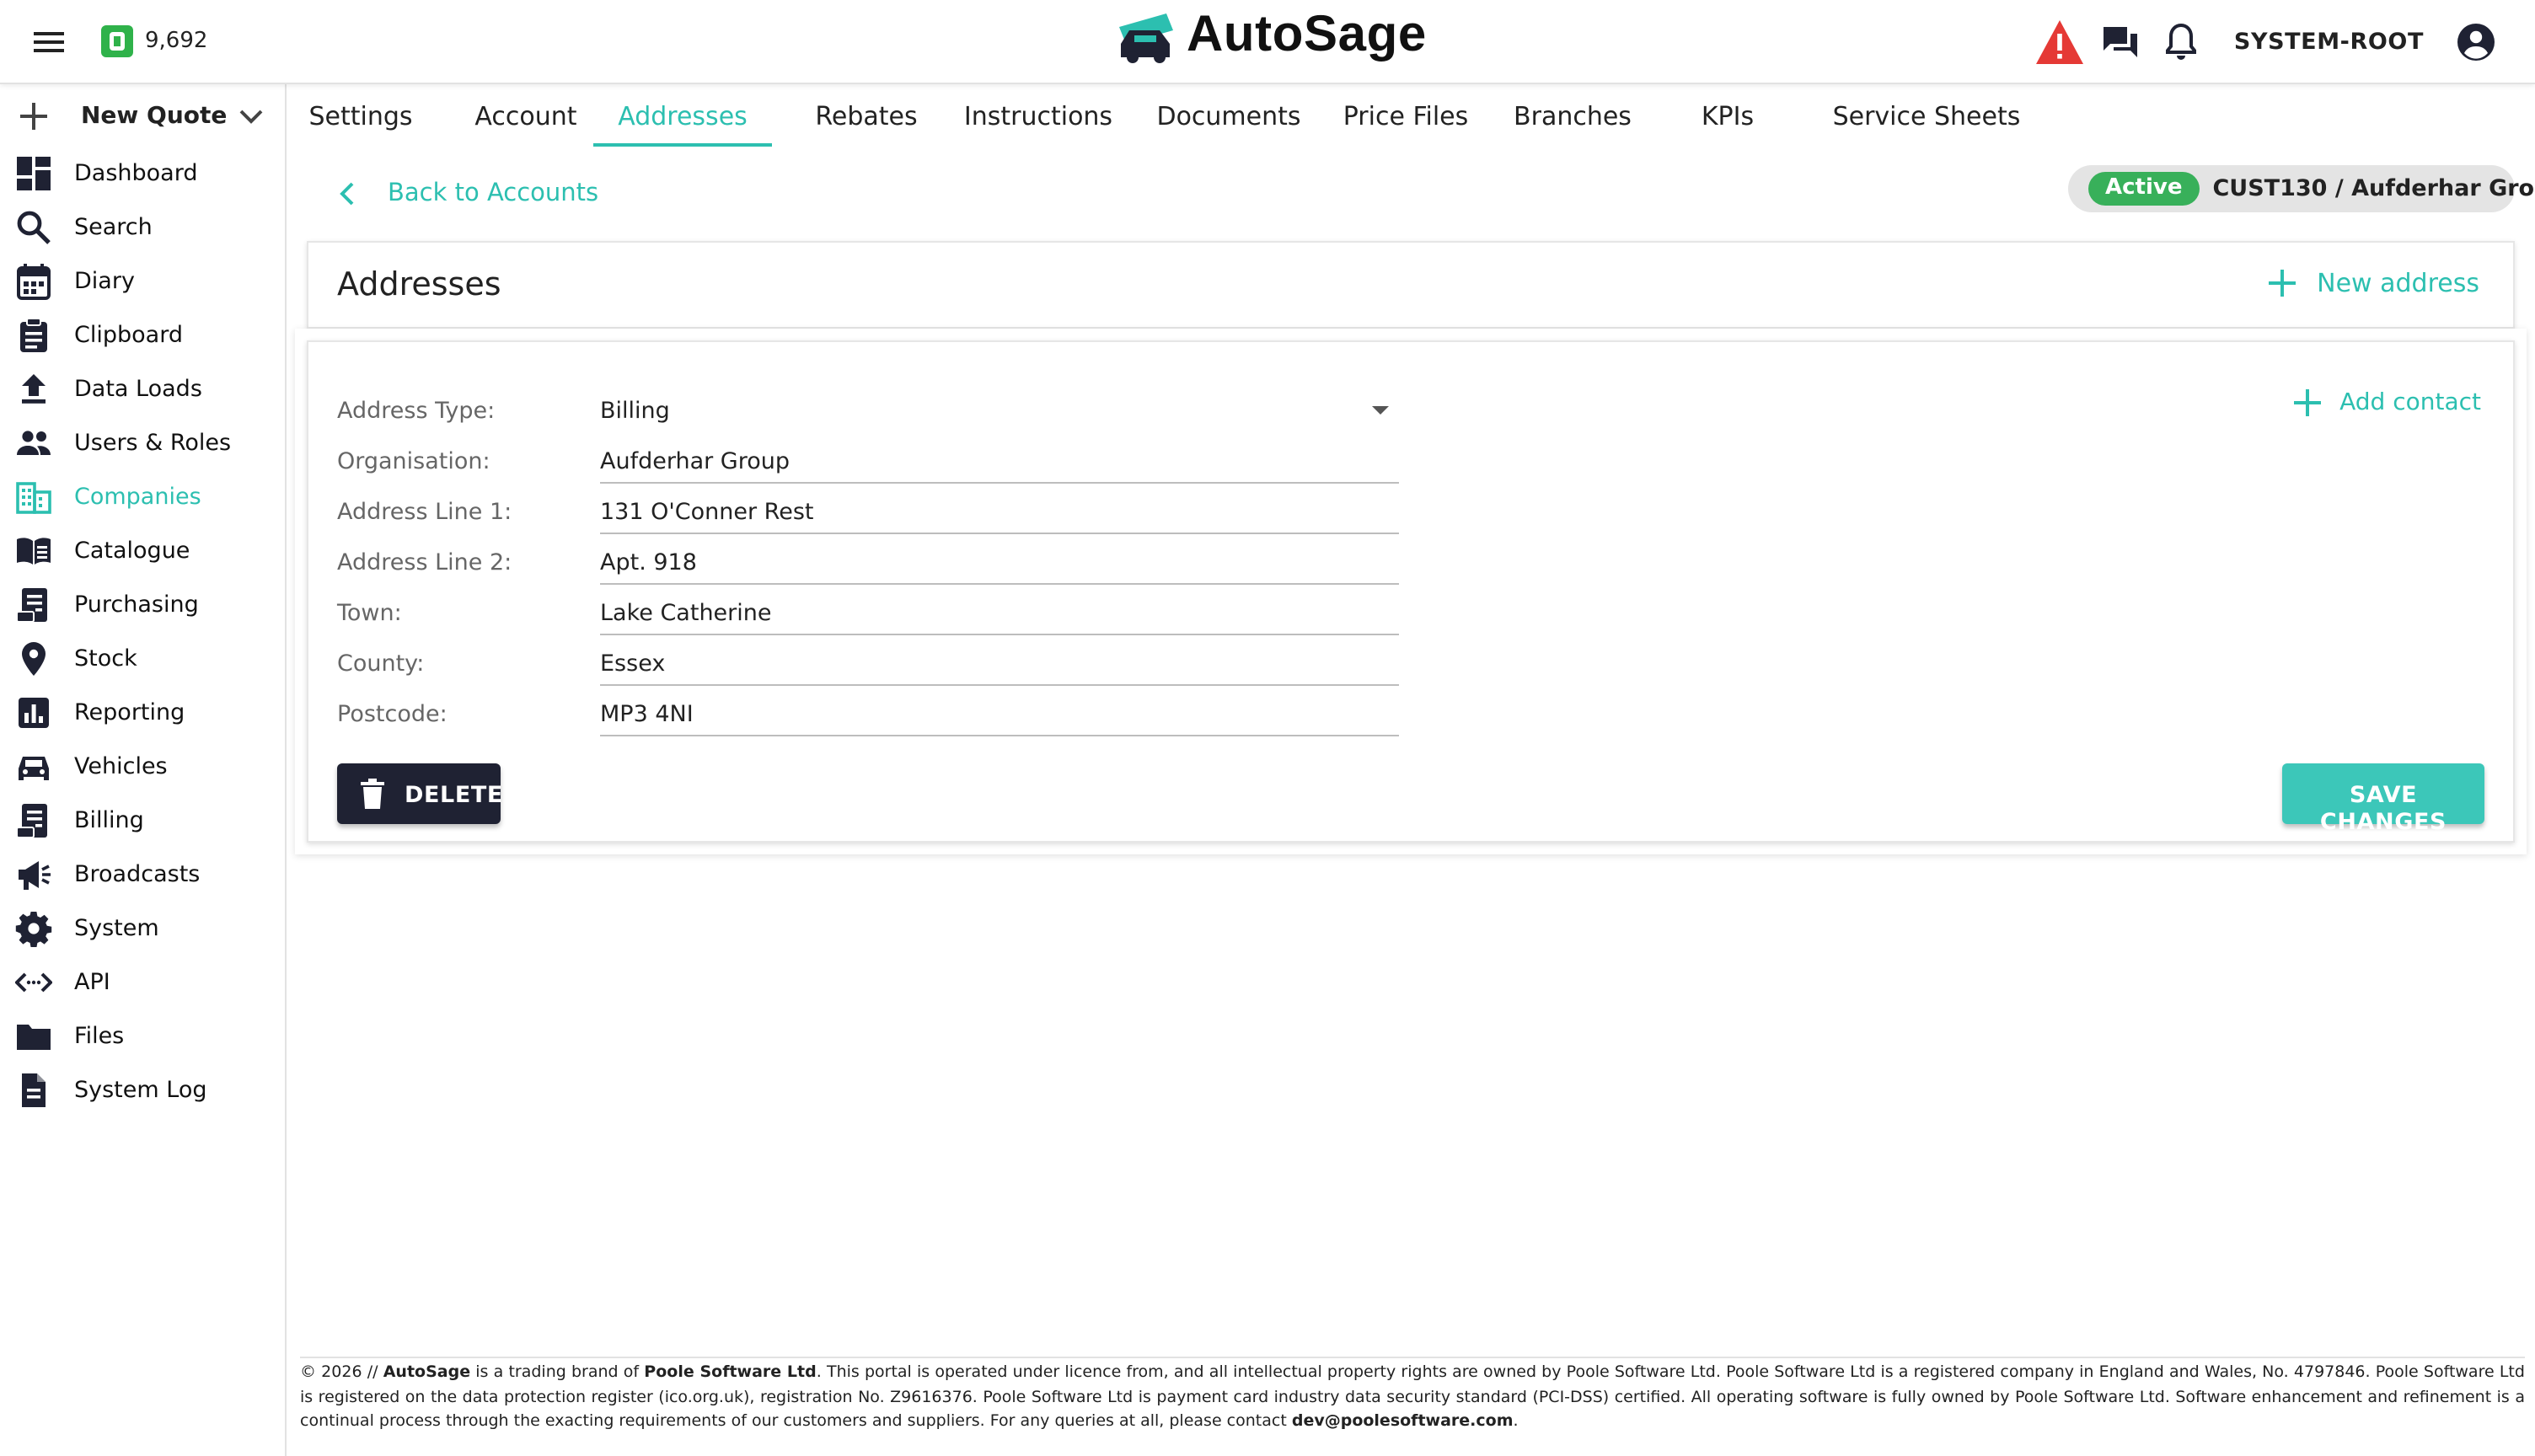  I want to click on user-name: SYSTEM-ROOT, so click(2329, 42).